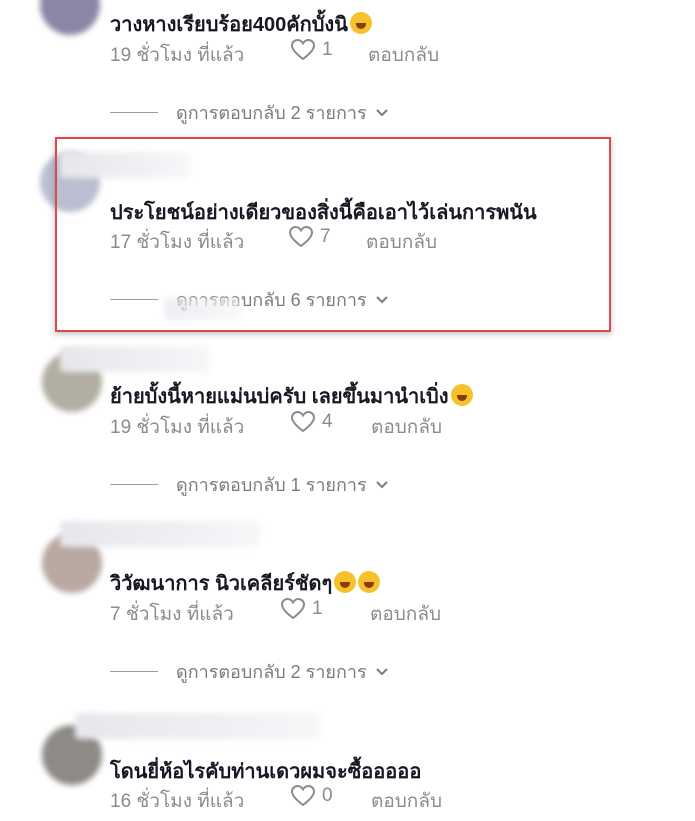 This screenshot has width=695, height=821. What do you see at coordinates (360, 424) in the screenshot?
I see `comment-meta: 19 ชั่วโมง ที่แล้ว 4 ตอบกลับ` at bounding box center [360, 424].